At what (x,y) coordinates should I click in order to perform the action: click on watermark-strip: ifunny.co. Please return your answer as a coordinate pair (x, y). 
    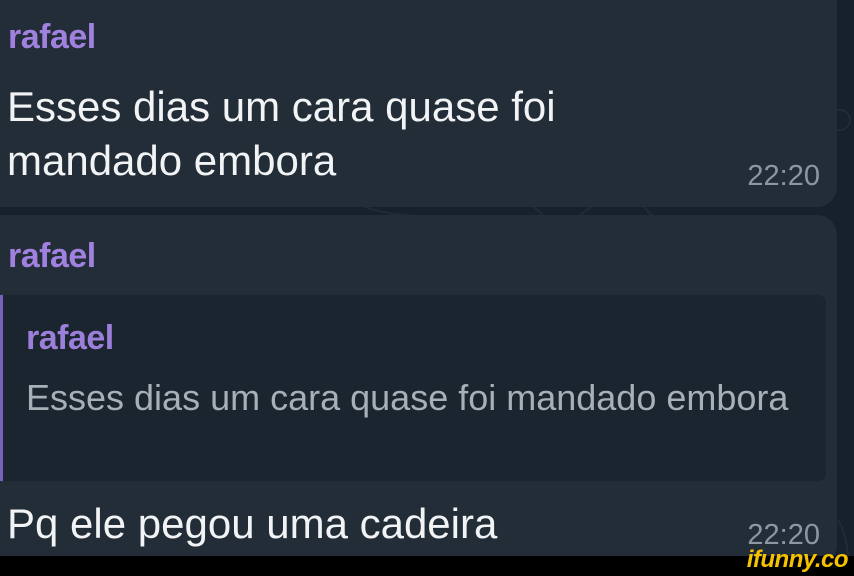
    Looking at the image, I should click on (427, 561).